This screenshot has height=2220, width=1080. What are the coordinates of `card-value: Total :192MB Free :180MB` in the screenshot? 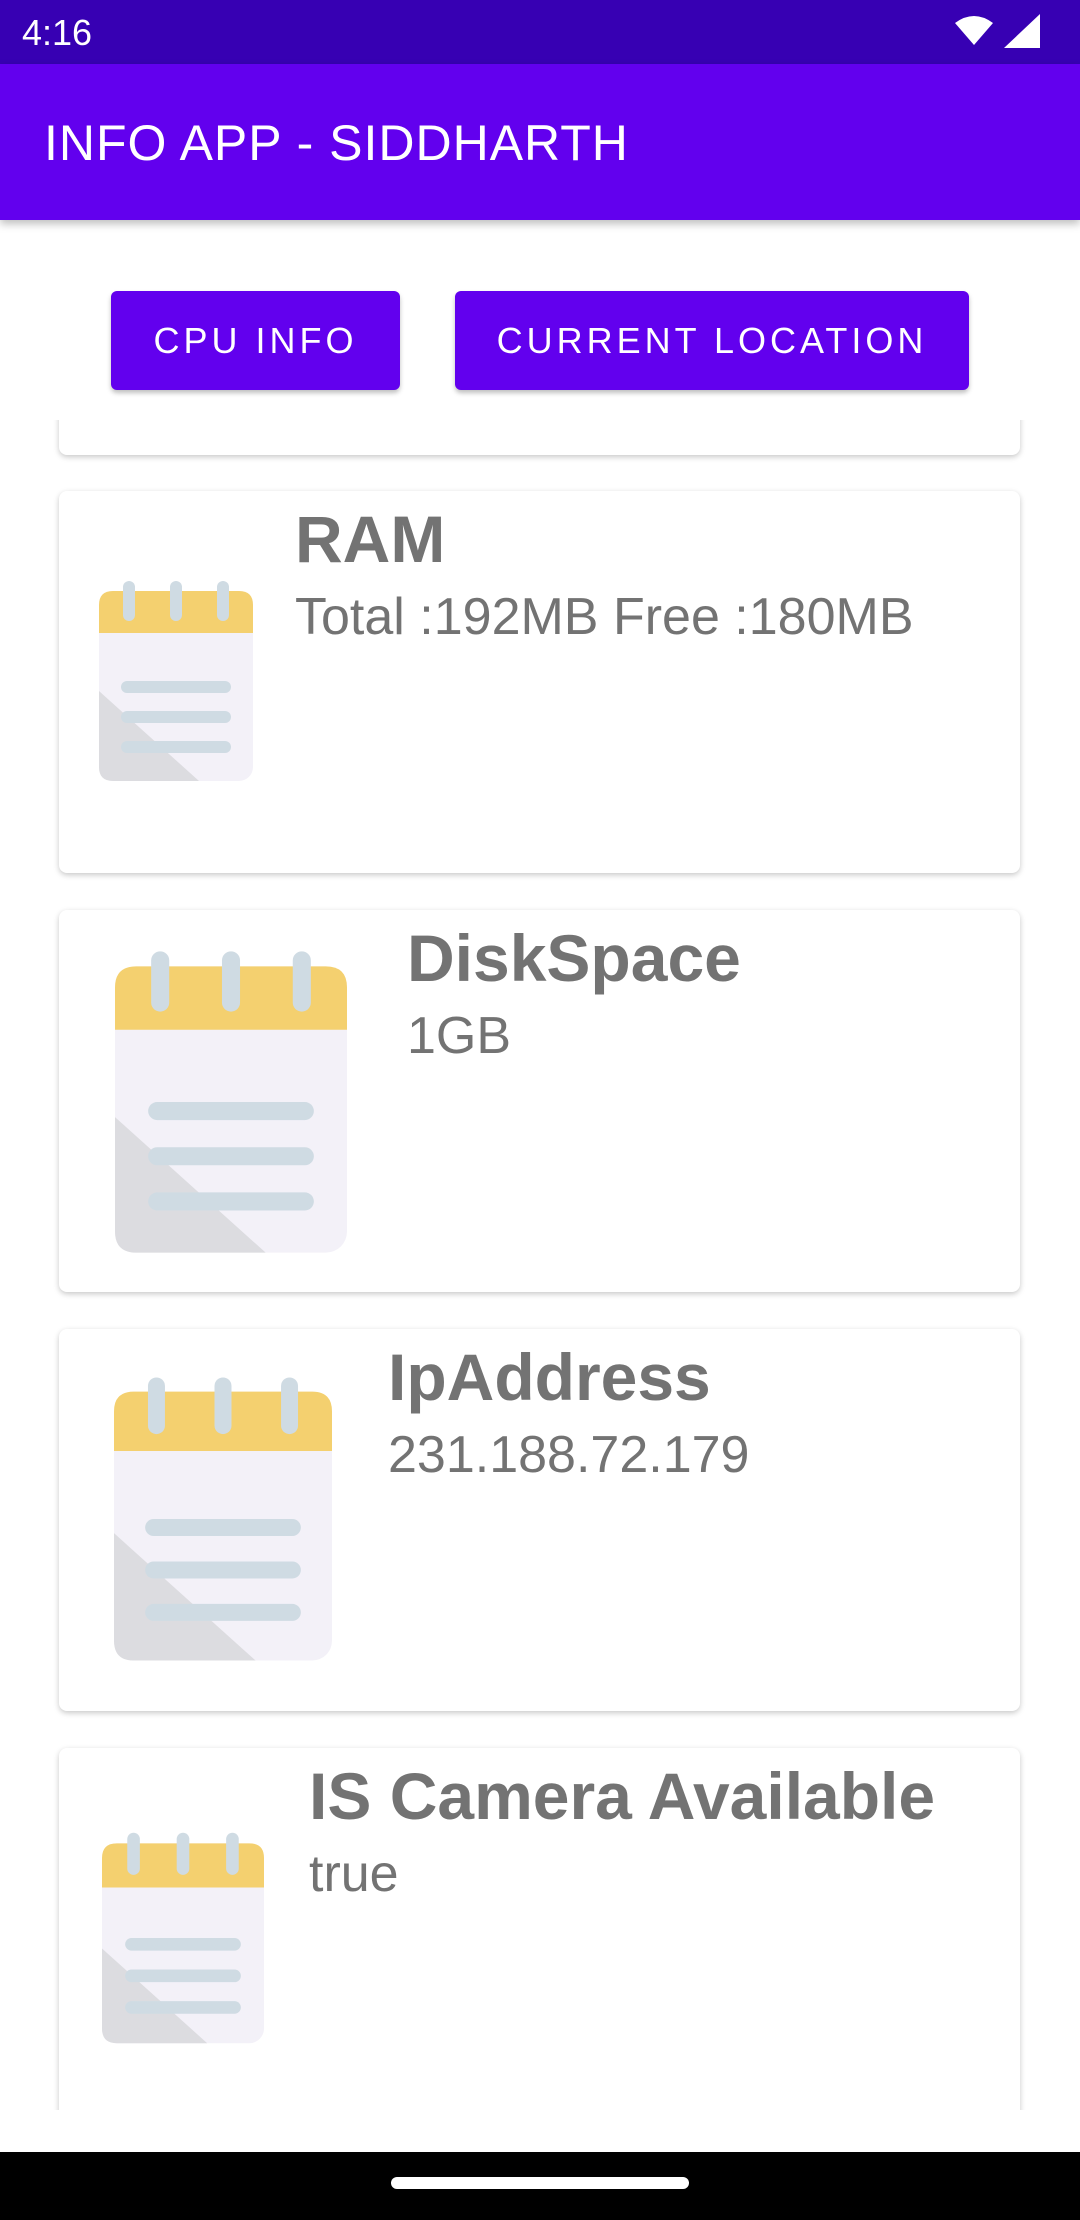 It's located at (604, 617).